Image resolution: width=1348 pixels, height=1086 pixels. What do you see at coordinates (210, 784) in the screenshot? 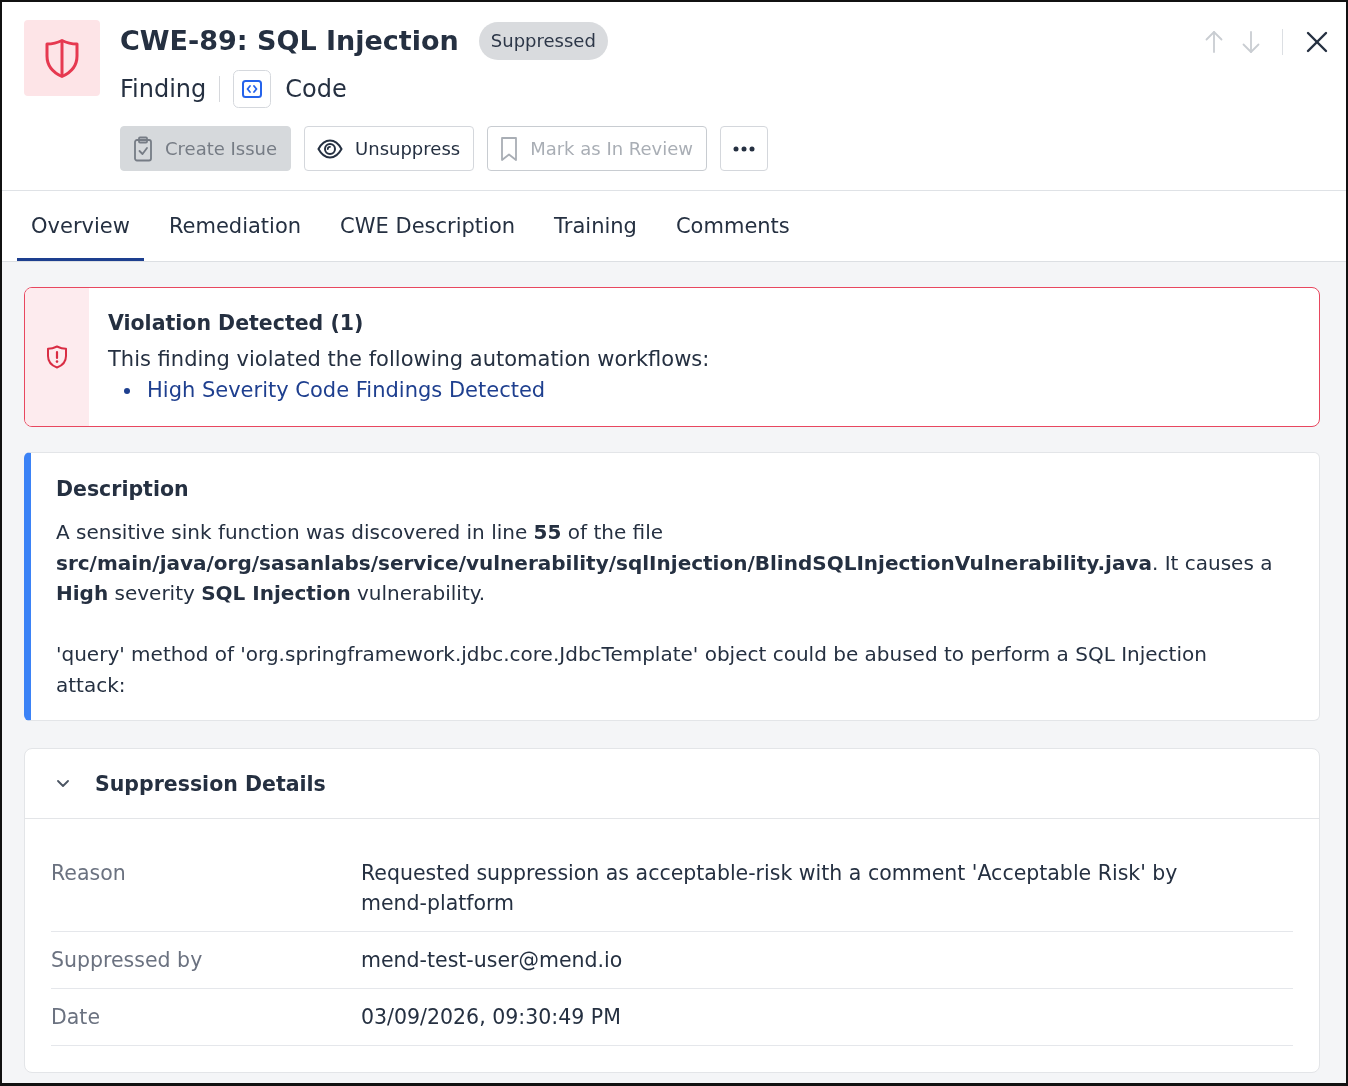
I see `suppression-title: Suppression Details` at bounding box center [210, 784].